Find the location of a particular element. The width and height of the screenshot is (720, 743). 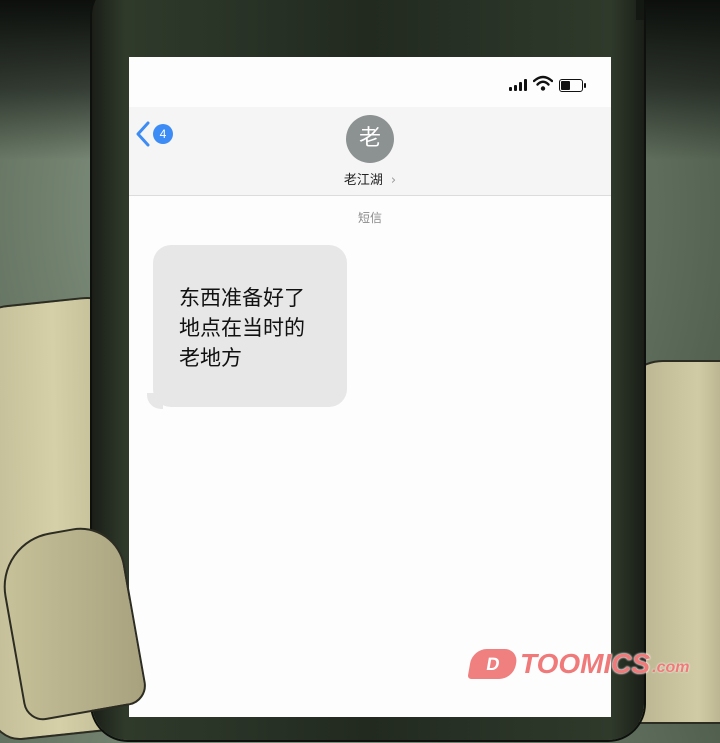

signal-icon is located at coordinates (519, 85).